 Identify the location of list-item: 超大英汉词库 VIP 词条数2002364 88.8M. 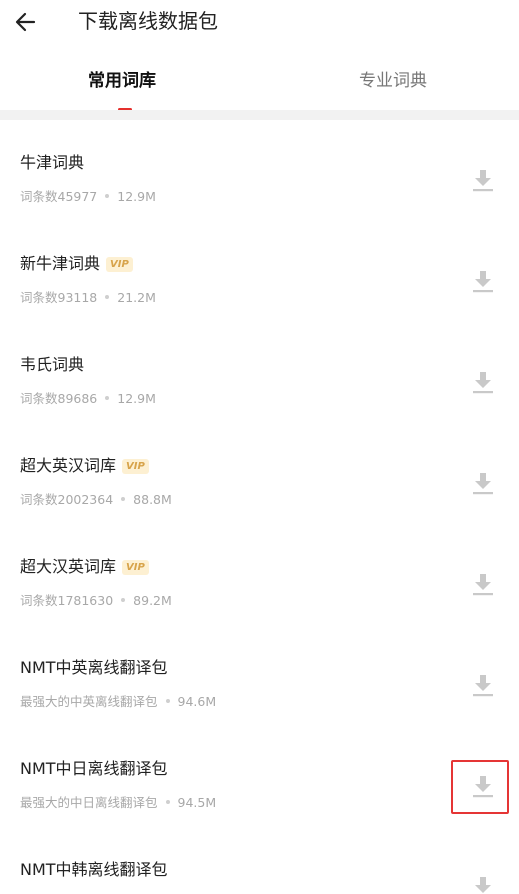
(259, 473).